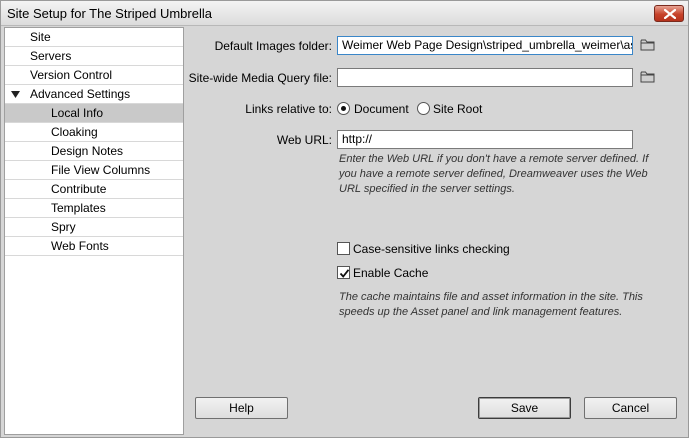 The image size is (689, 438). Describe the element at coordinates (457, 109) in the screenshot. I see `radio-site-root-label: Site Root` at that location.